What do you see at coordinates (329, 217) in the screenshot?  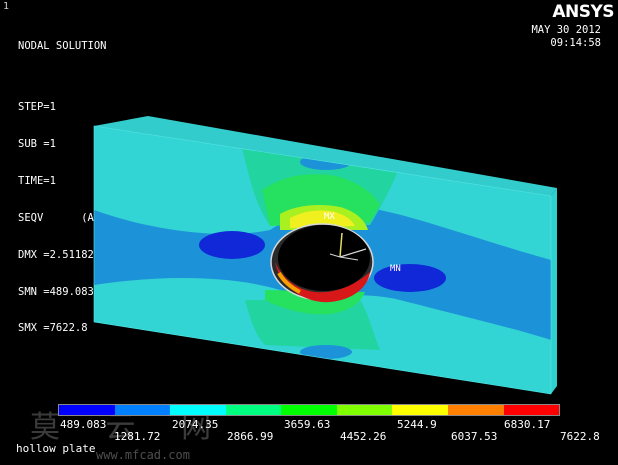 I see `max-stress-marker: MX` at bounding box center [329, 217].